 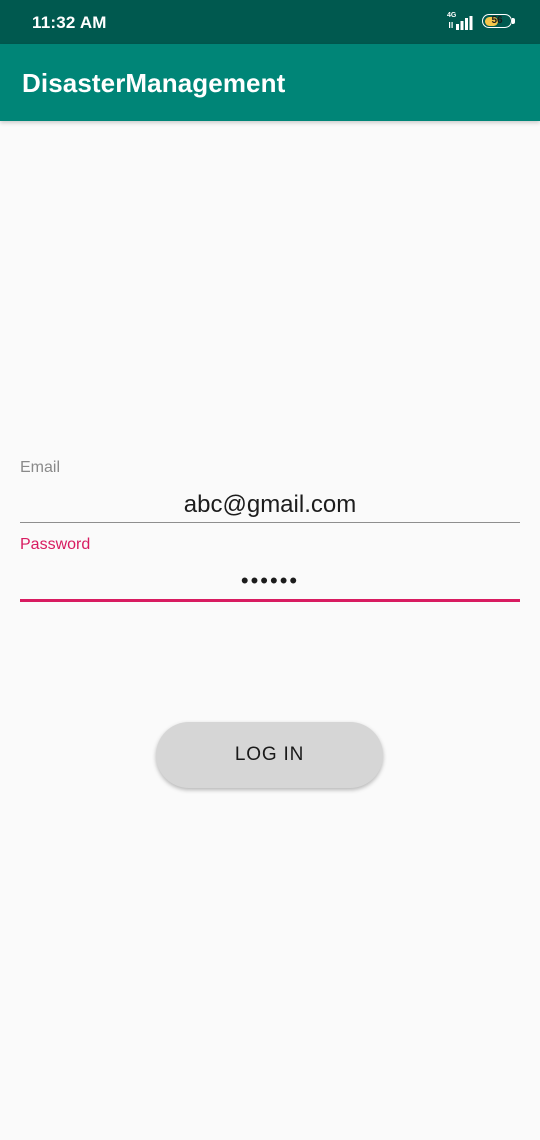 I want to click on password-label: Password, so click(x=55, y=544).